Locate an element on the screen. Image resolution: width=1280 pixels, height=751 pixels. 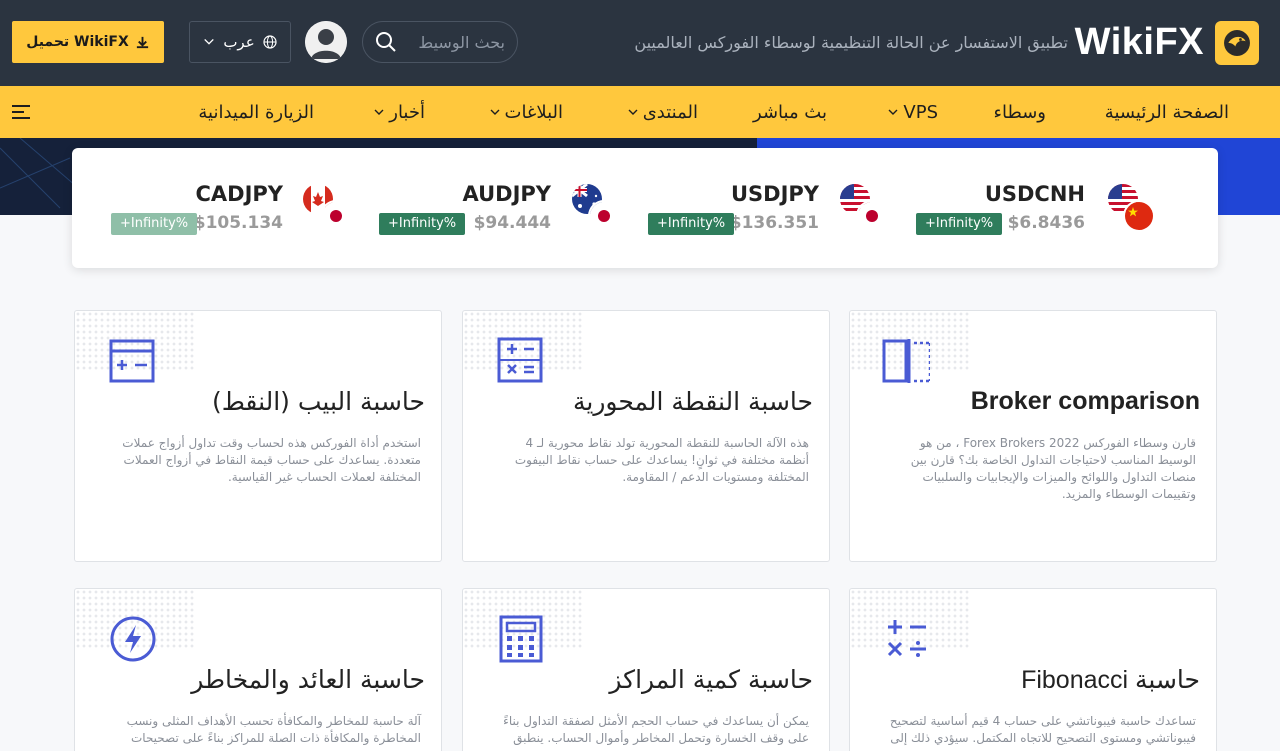
wikifx-logo is located at coordinates (1237, 43).